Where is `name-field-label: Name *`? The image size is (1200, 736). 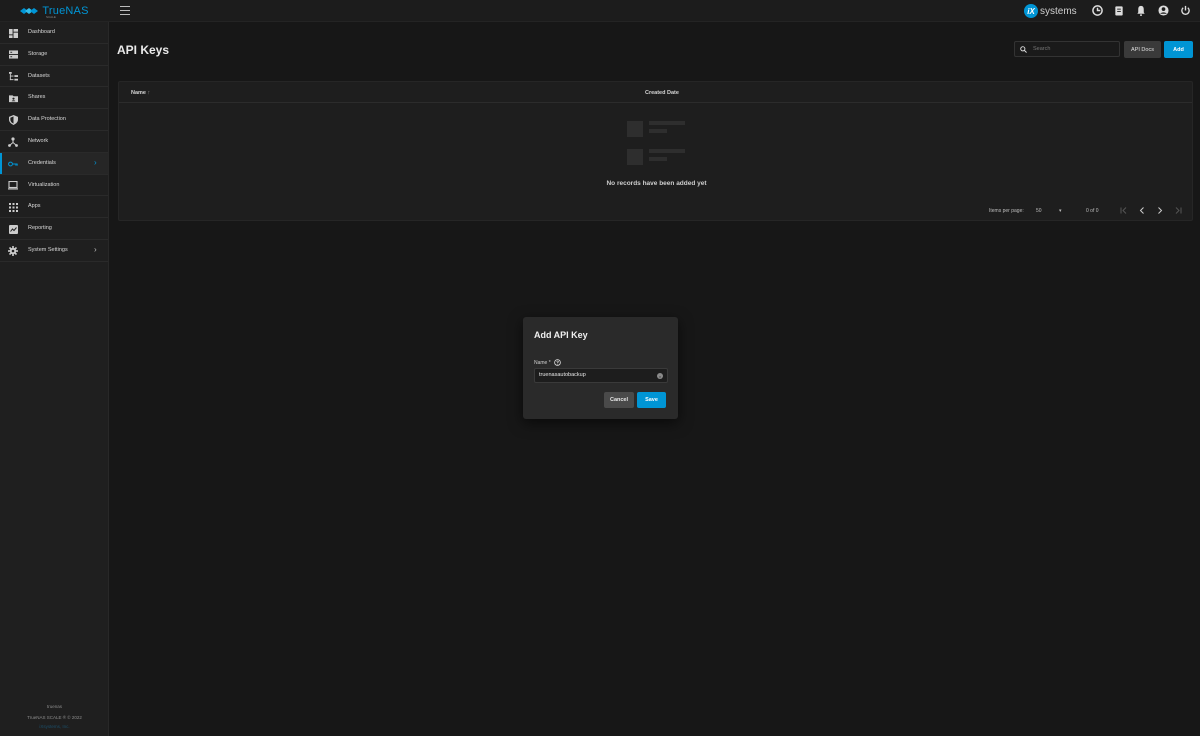
name-field-label: Name * is located at coordinates (547, 362).